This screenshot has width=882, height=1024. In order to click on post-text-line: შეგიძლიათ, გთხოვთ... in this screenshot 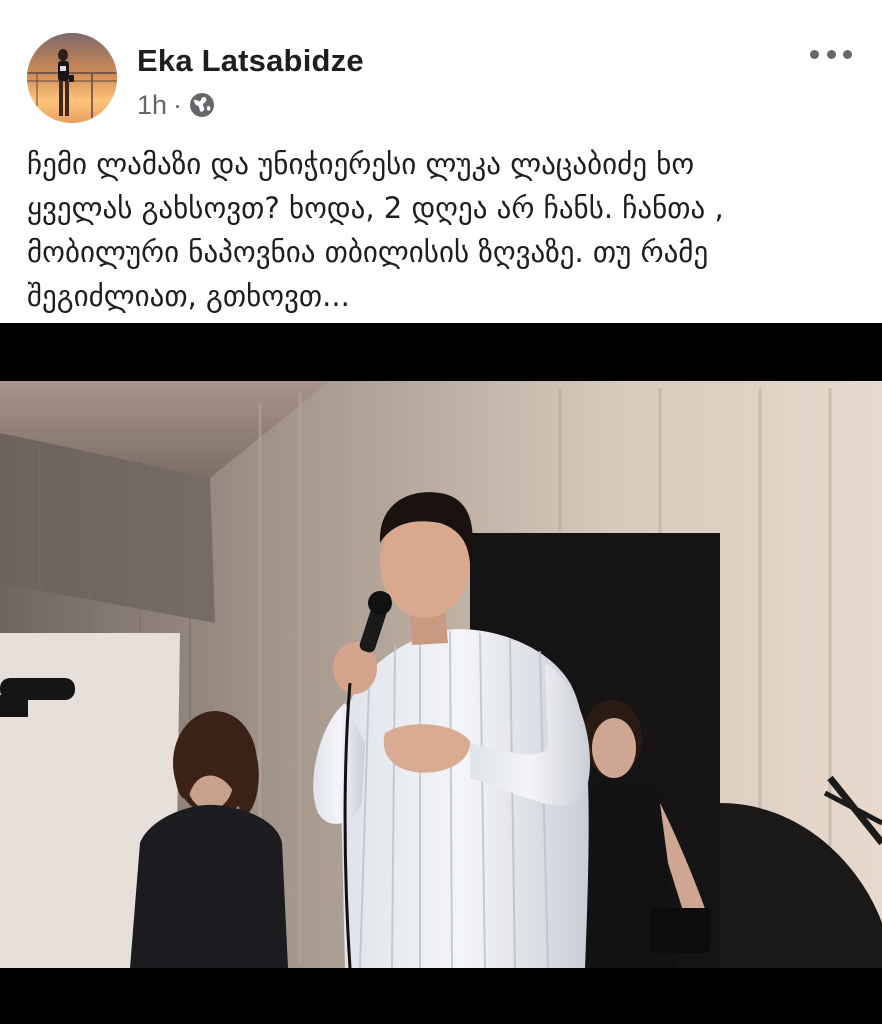, I will do `click(188, 296)`.